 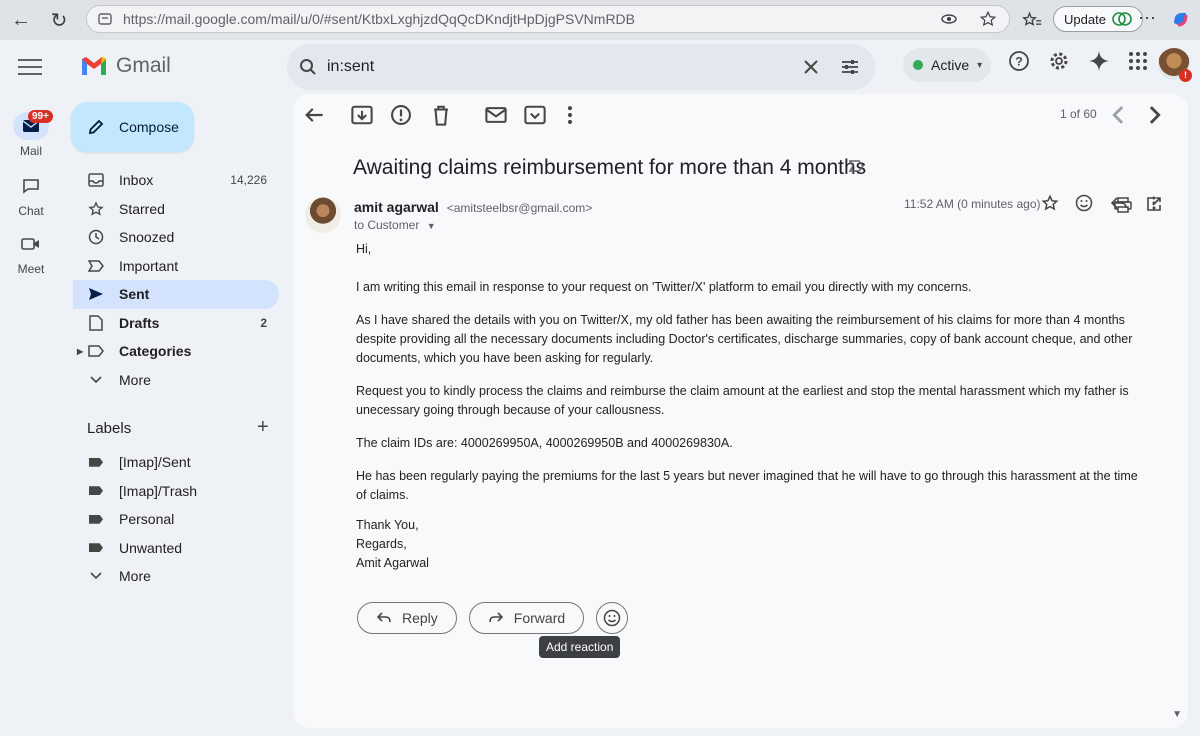 I want to click on reload-icon: ↻, so click(x=59, y=20).